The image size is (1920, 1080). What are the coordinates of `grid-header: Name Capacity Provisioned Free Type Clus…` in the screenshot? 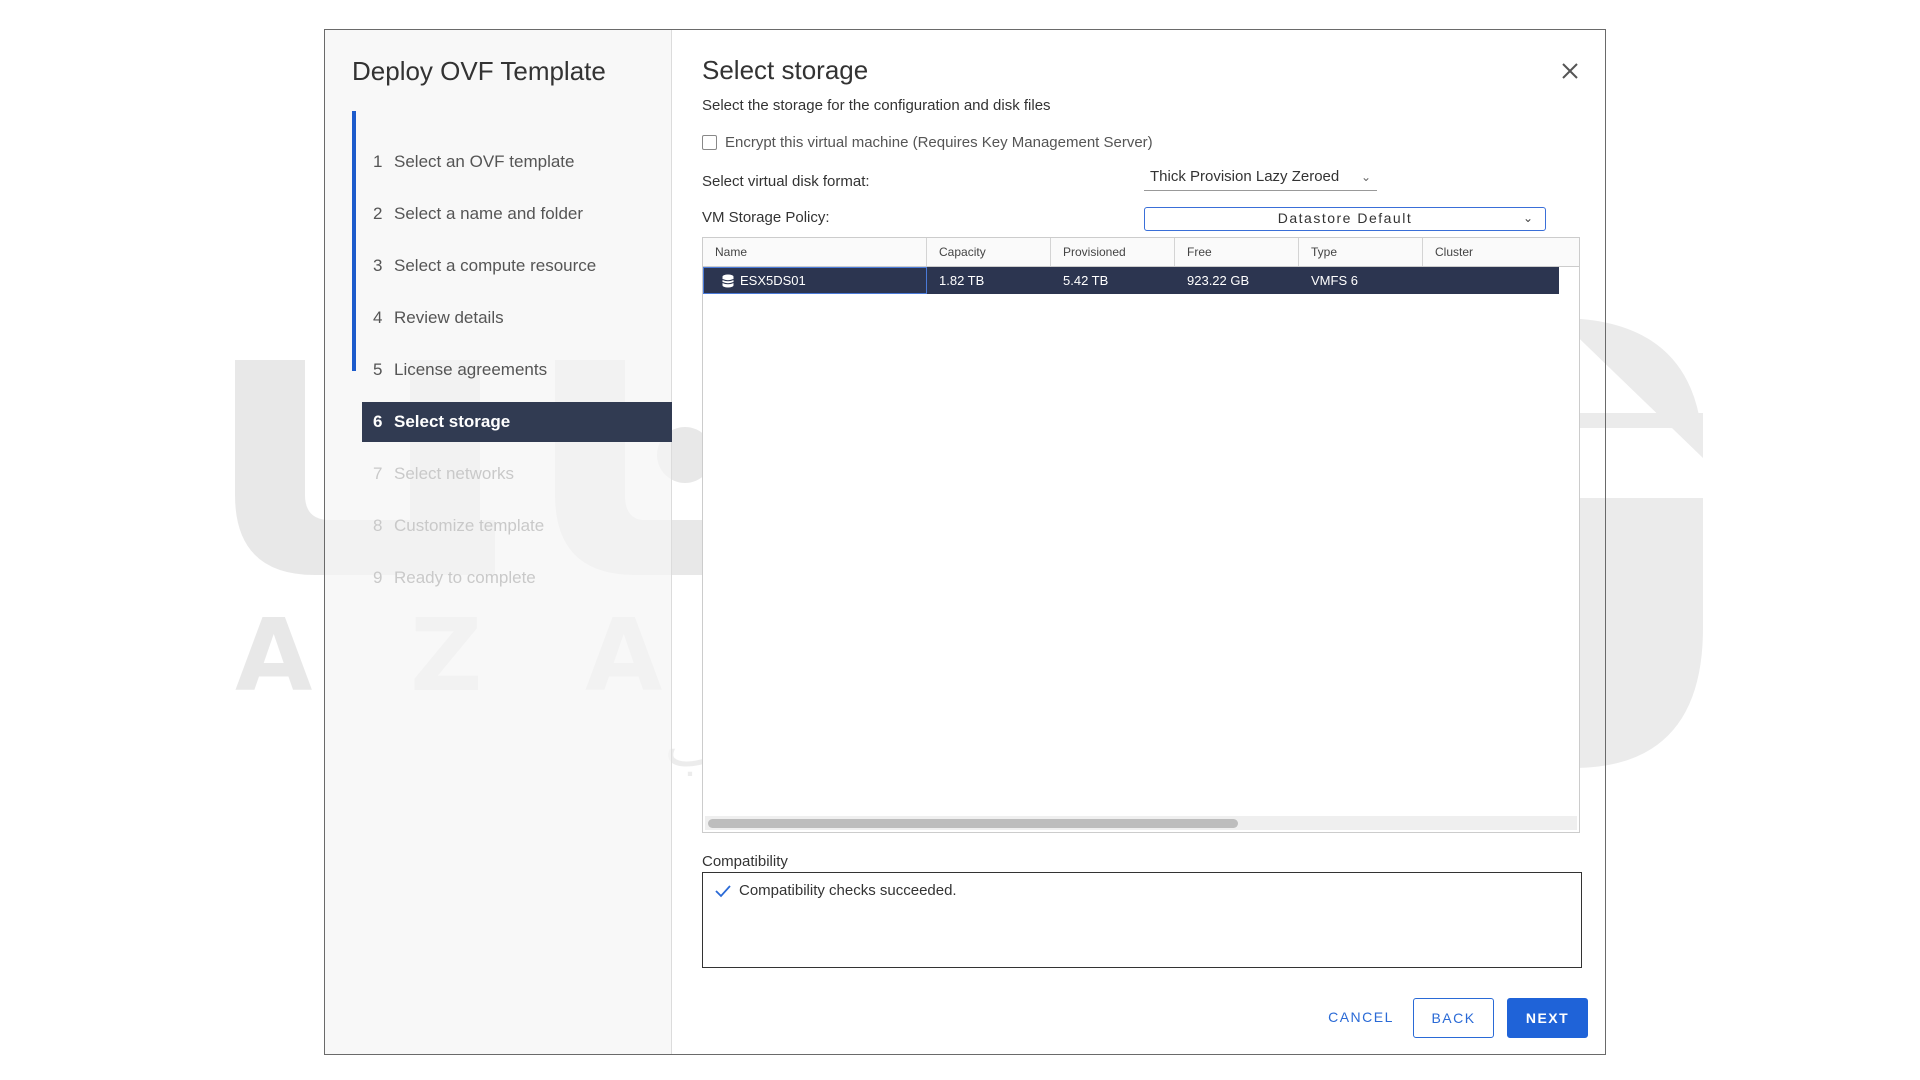 It's located at (1141, 252).